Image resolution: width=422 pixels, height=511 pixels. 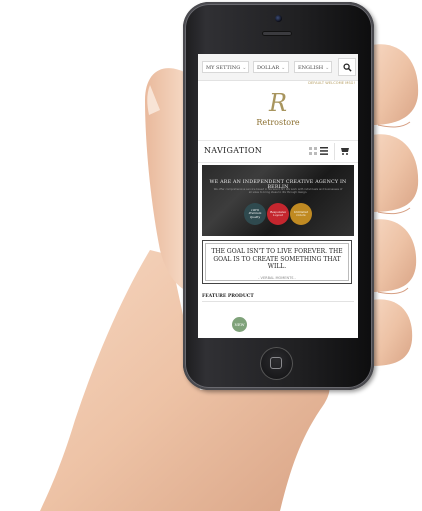 I want to click on quote-author: - VERBAL MOMENTS -, so click(x=277, y=278).